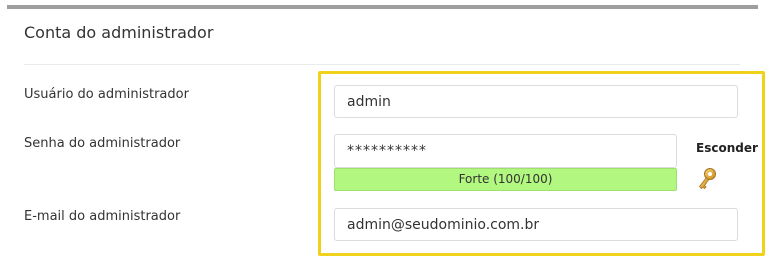 The image size is (778, 267). I want to click on section-divider, so click(382, 64).